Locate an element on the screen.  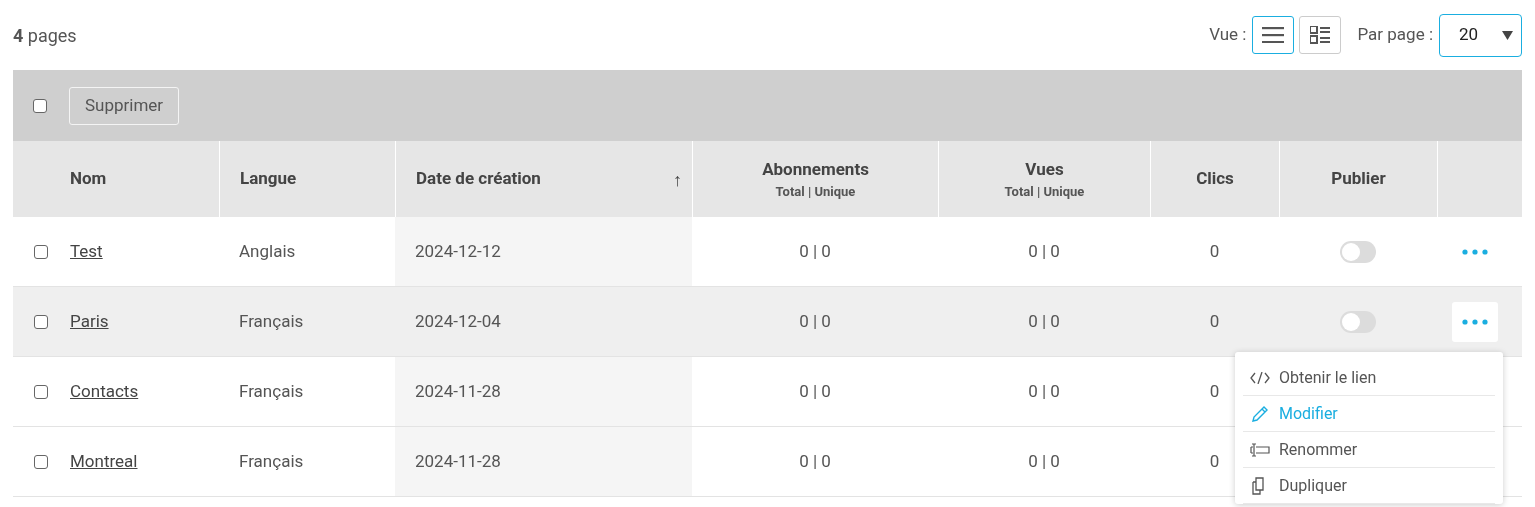
list-grid-icon is located at coordinates (1320, 35).